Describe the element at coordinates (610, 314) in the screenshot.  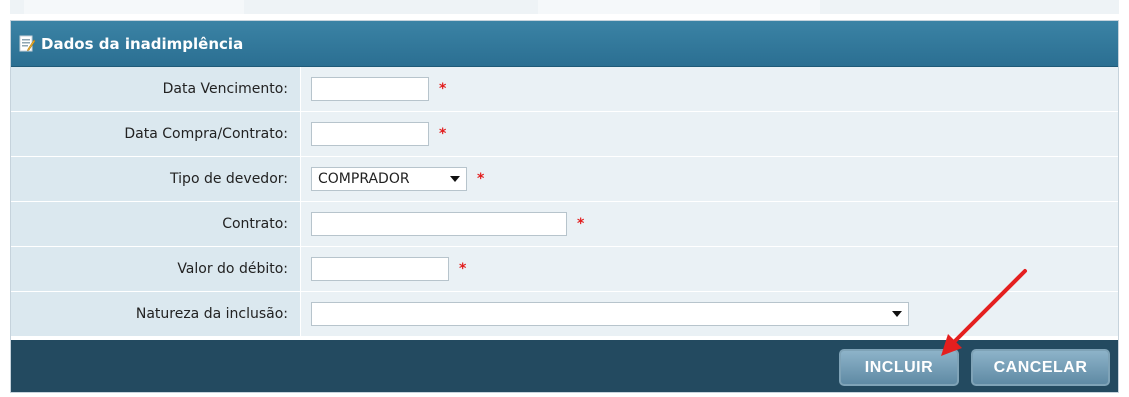
I see `natureza-select` at that location.